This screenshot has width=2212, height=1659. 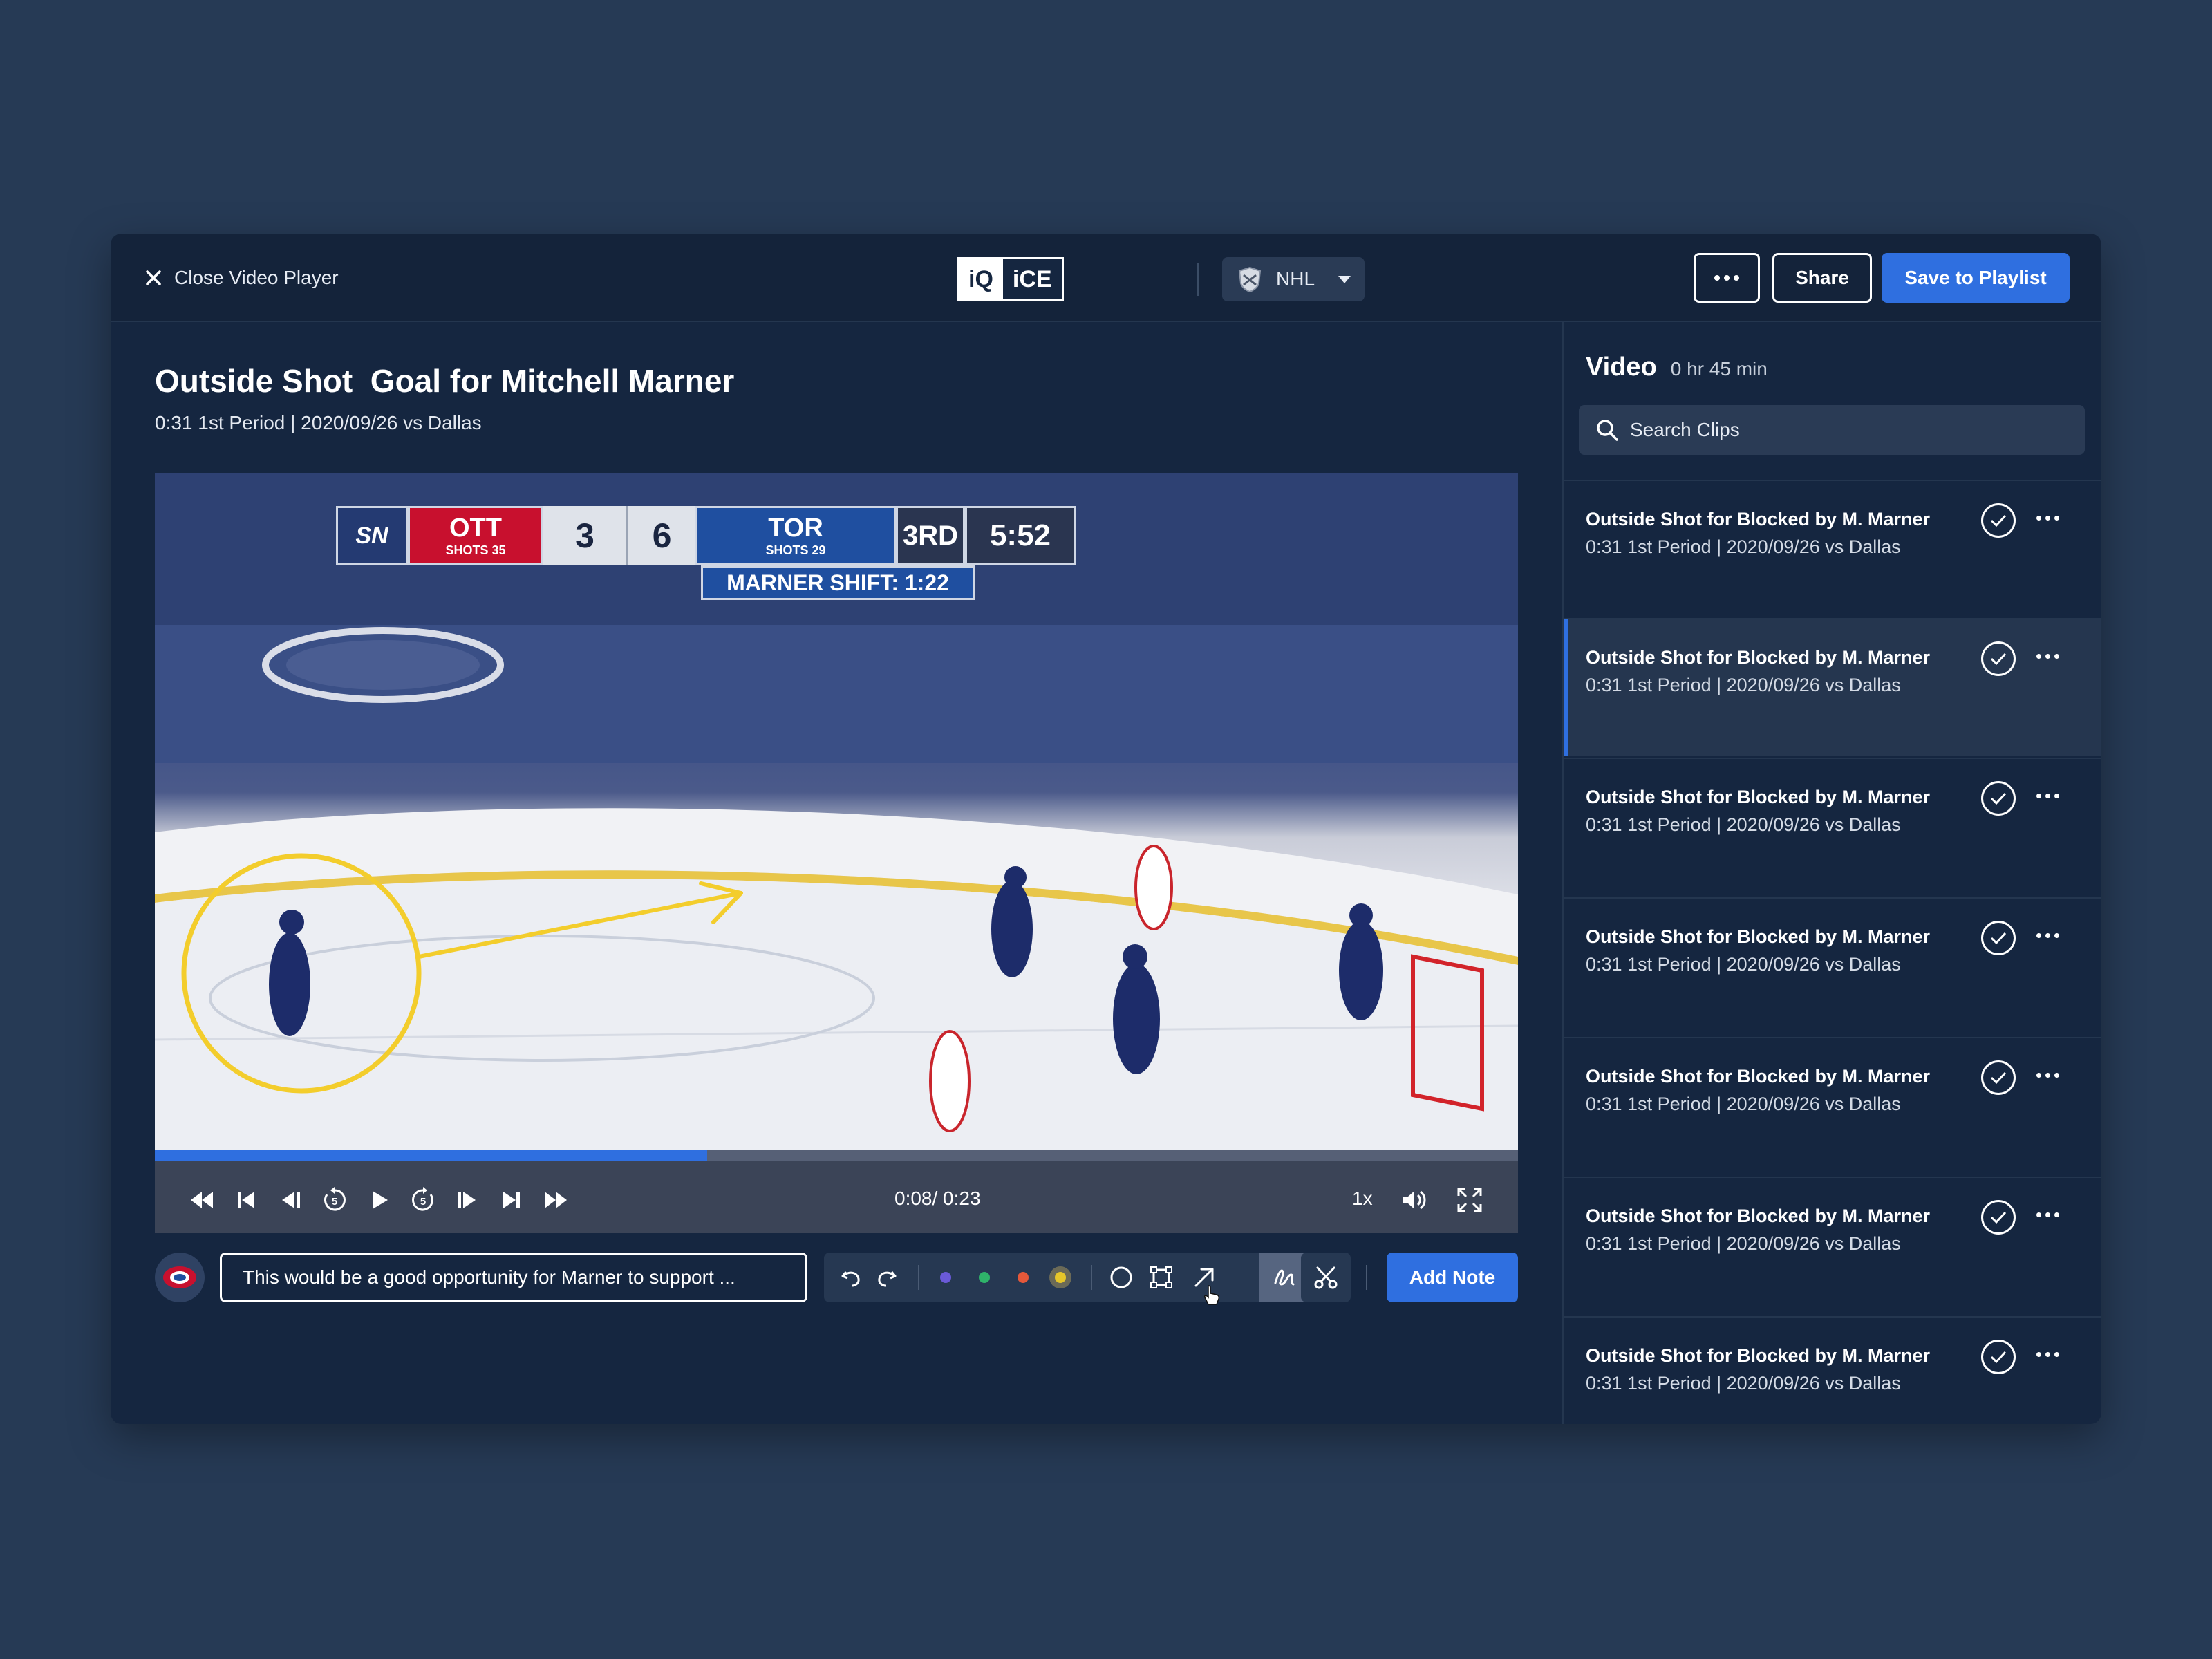 What do you see at coordinates (1727, 278) in the screenshot?
I see `more-options-button` at bounding box center [1727, 278].